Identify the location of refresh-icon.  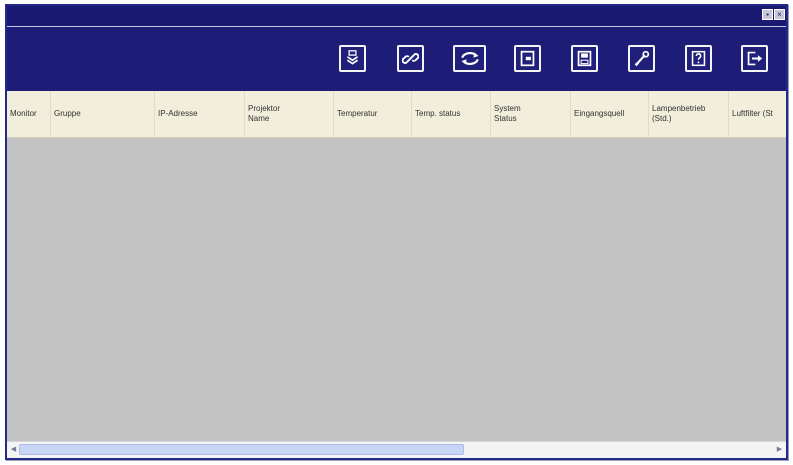
(469, 58).